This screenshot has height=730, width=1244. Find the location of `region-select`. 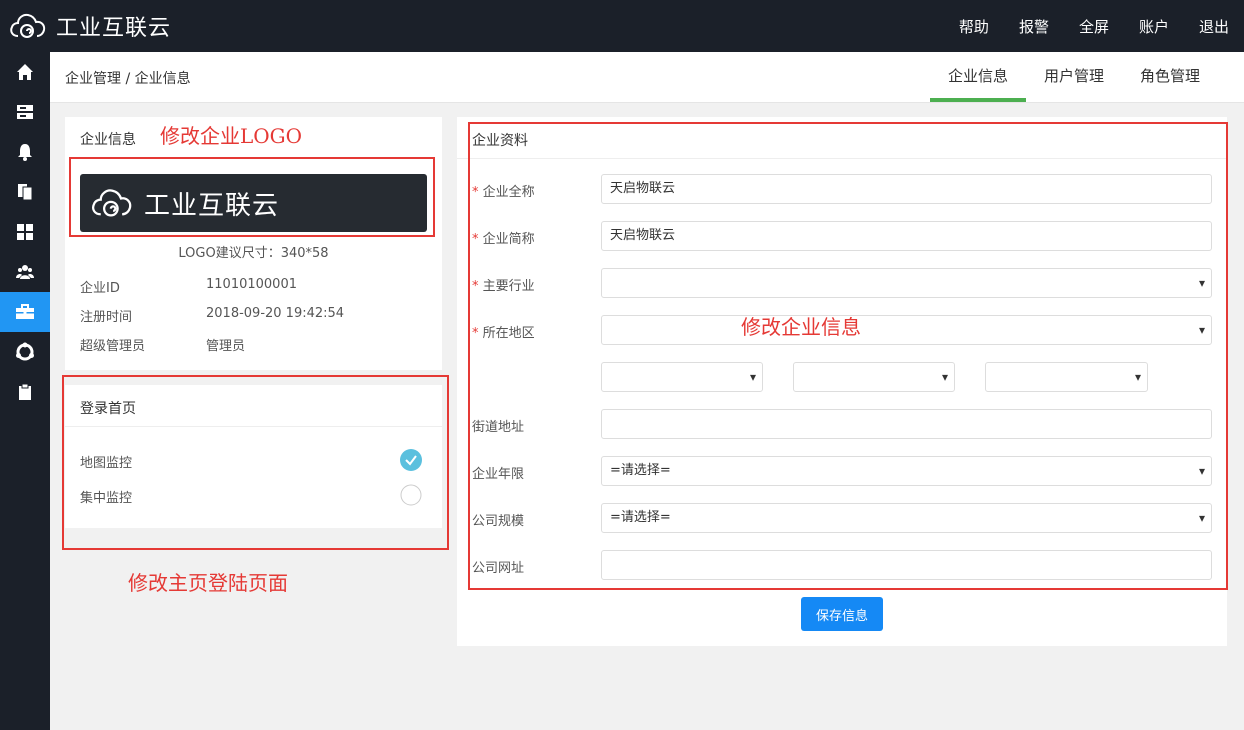

region-select is located at coordinates (906, 330).